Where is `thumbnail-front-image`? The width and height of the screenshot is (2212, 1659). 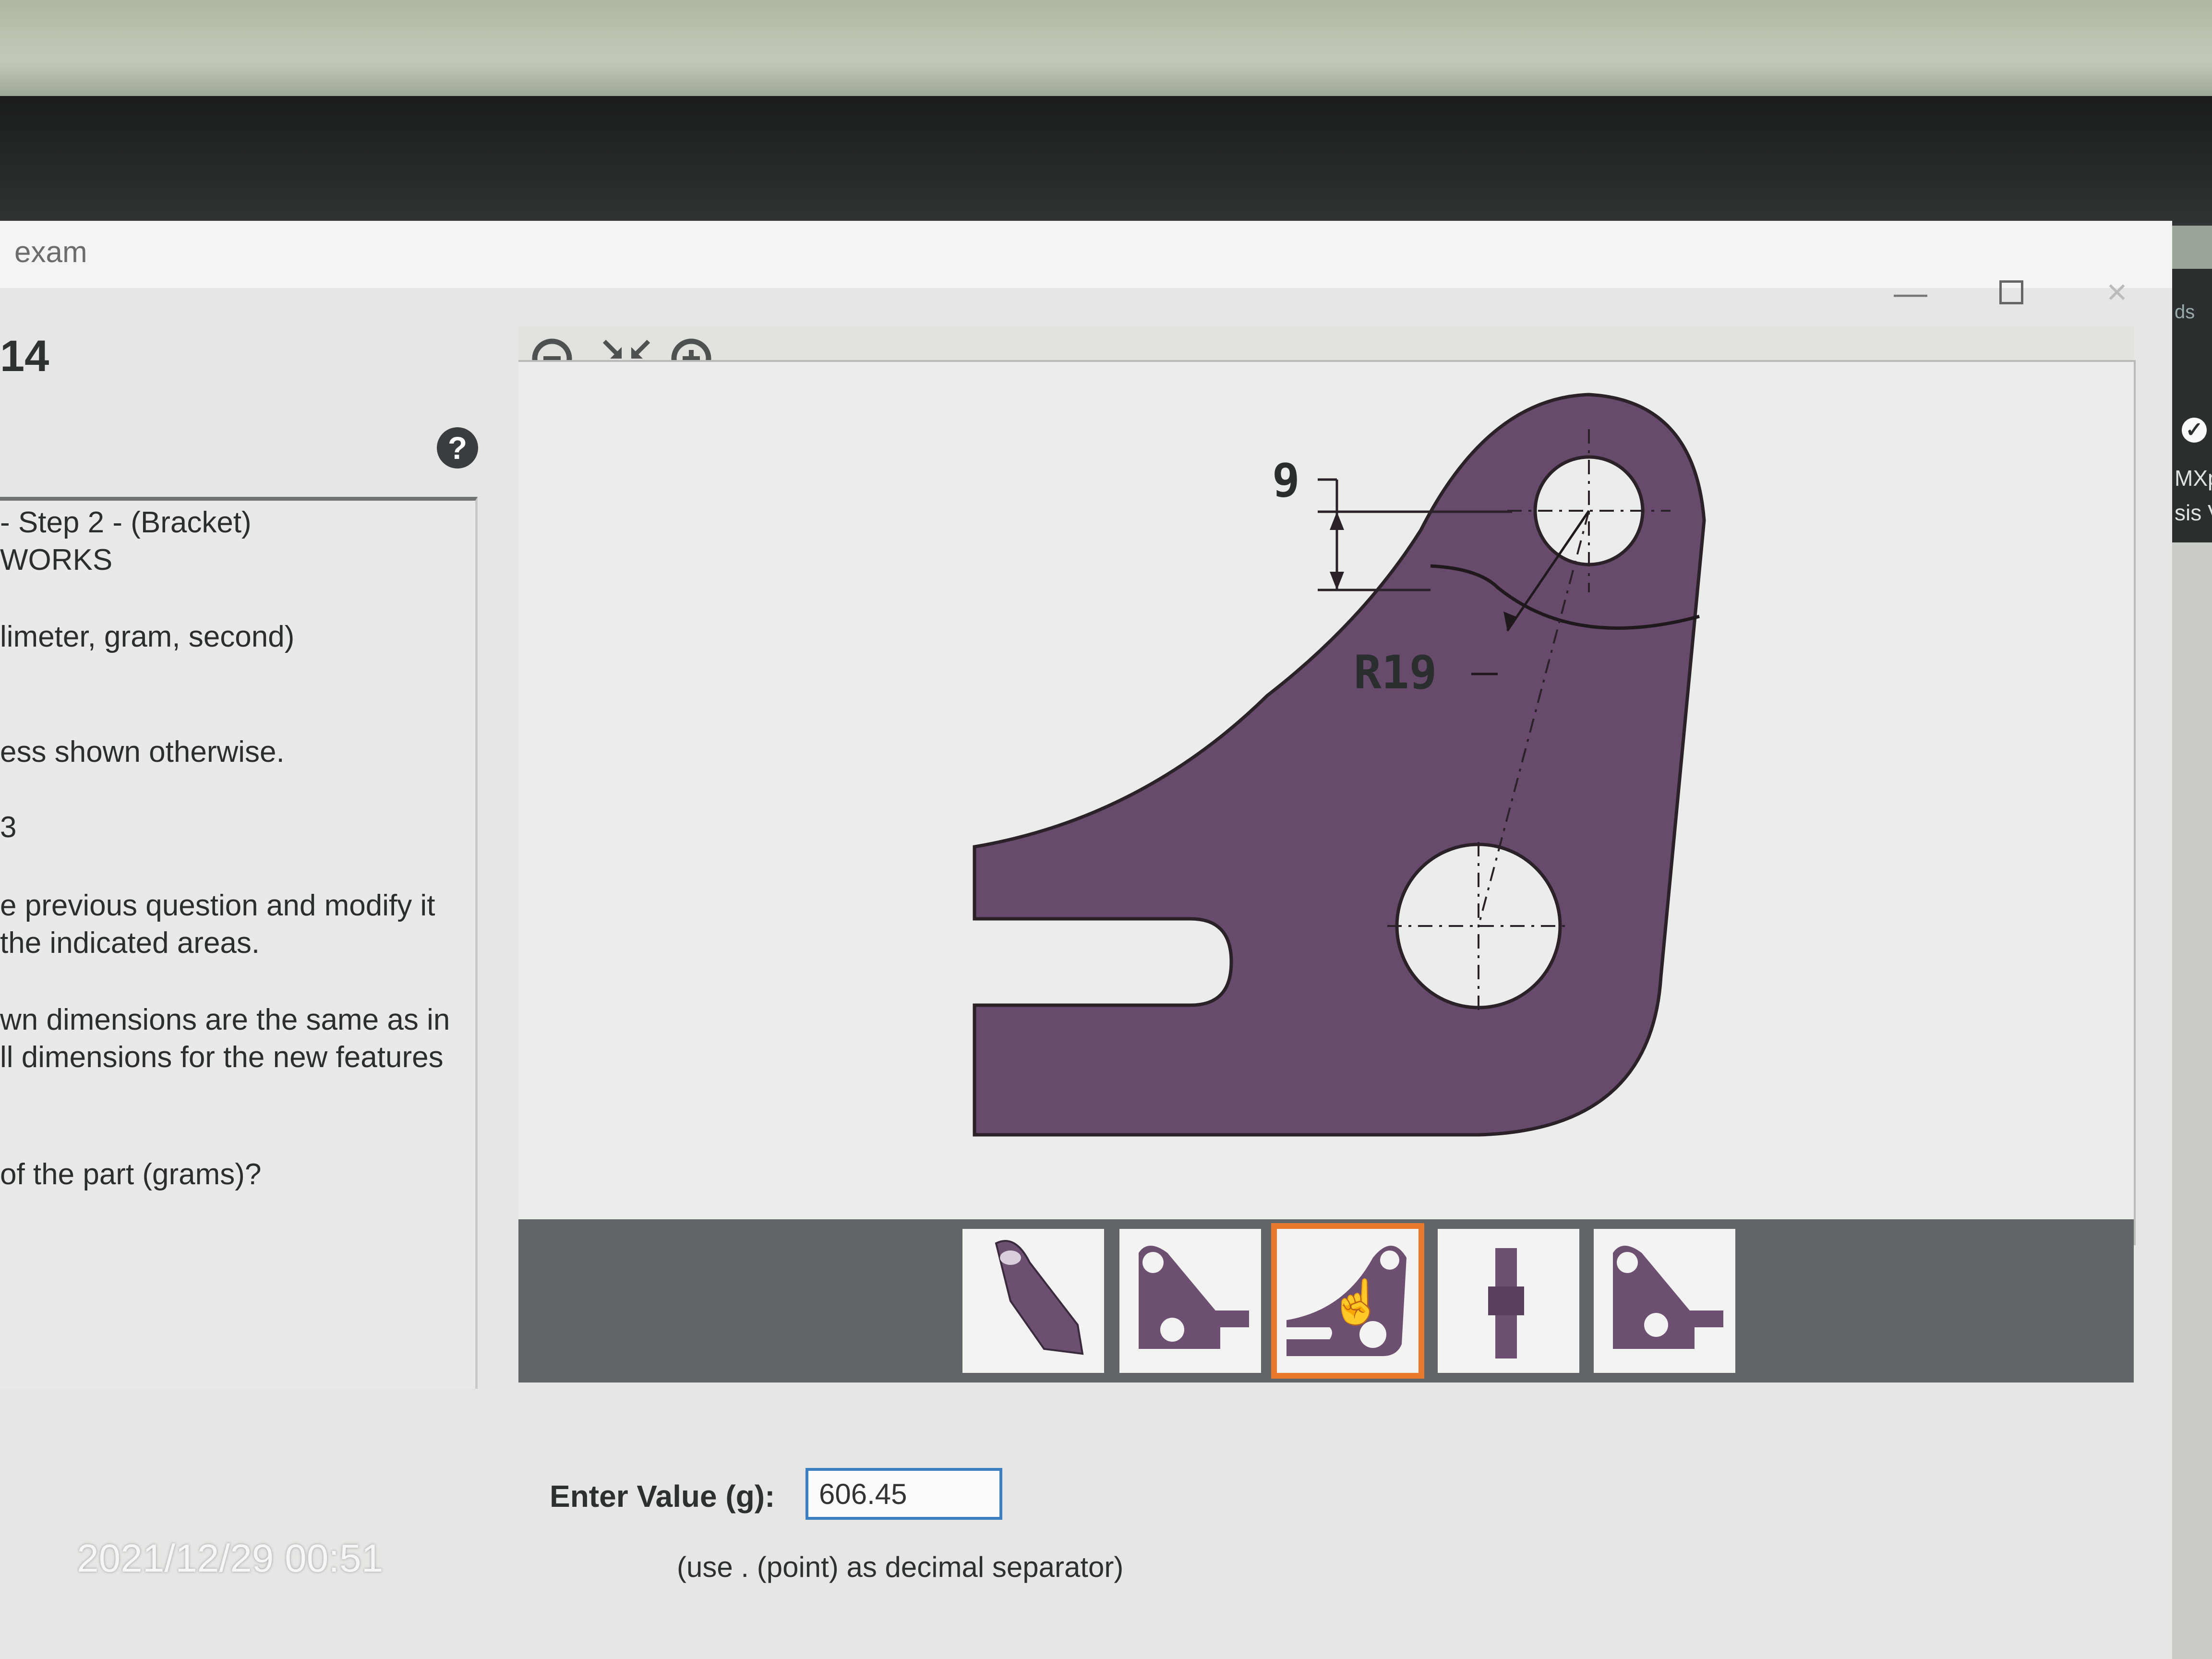 thumbnail-front-image is located at coordinates (1194, 1297).